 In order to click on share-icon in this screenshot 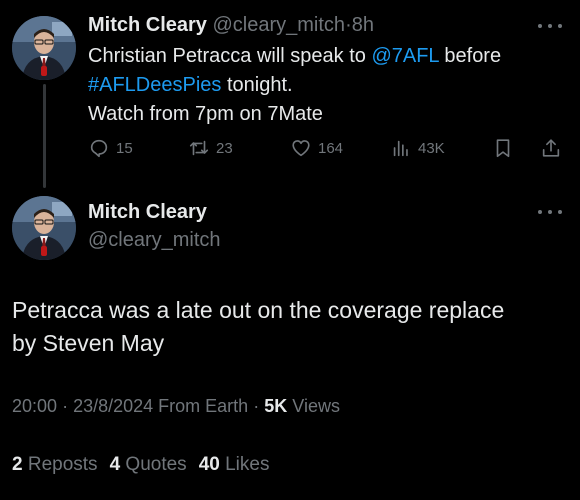, I will do `click(551, 148)`.